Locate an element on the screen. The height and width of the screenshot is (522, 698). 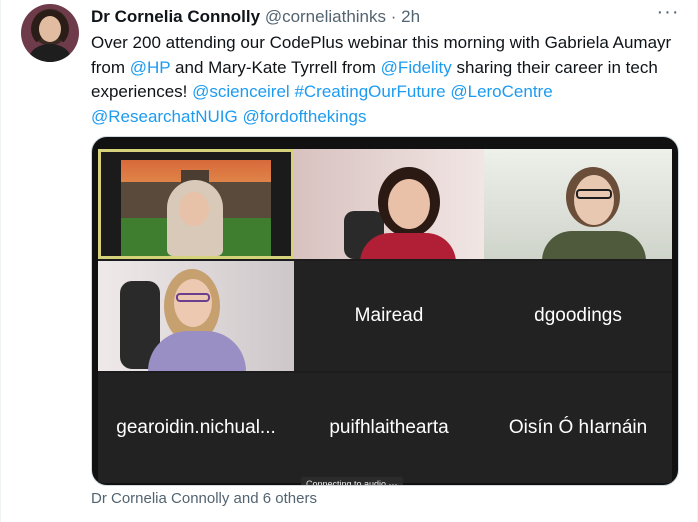
participant-tile-name: dgoodings is located at coordinates (578, 316).